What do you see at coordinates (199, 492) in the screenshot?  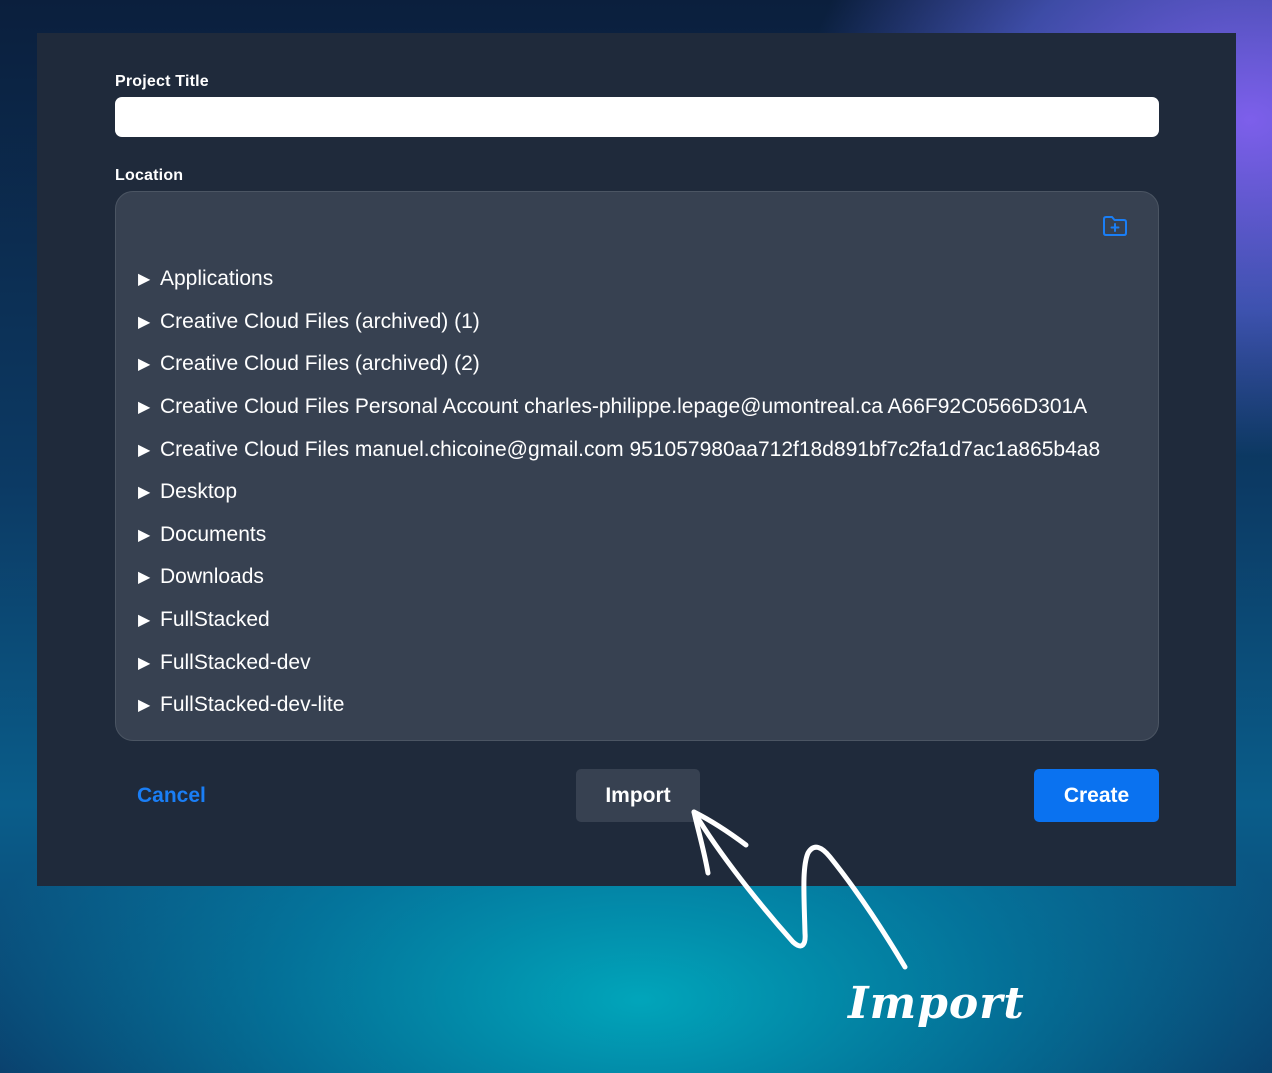 I see `tree-item-label: Desktop` at bounding box center [199, 492].